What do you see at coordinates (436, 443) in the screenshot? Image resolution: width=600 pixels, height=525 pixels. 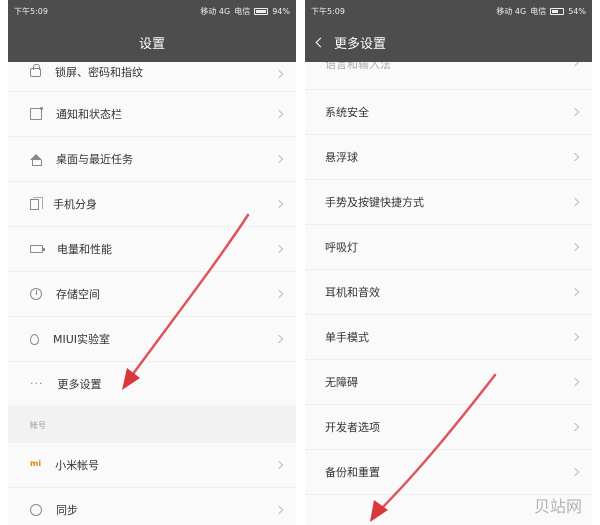 I see `arrow-to-bottom` at bounding box center [436, 443].